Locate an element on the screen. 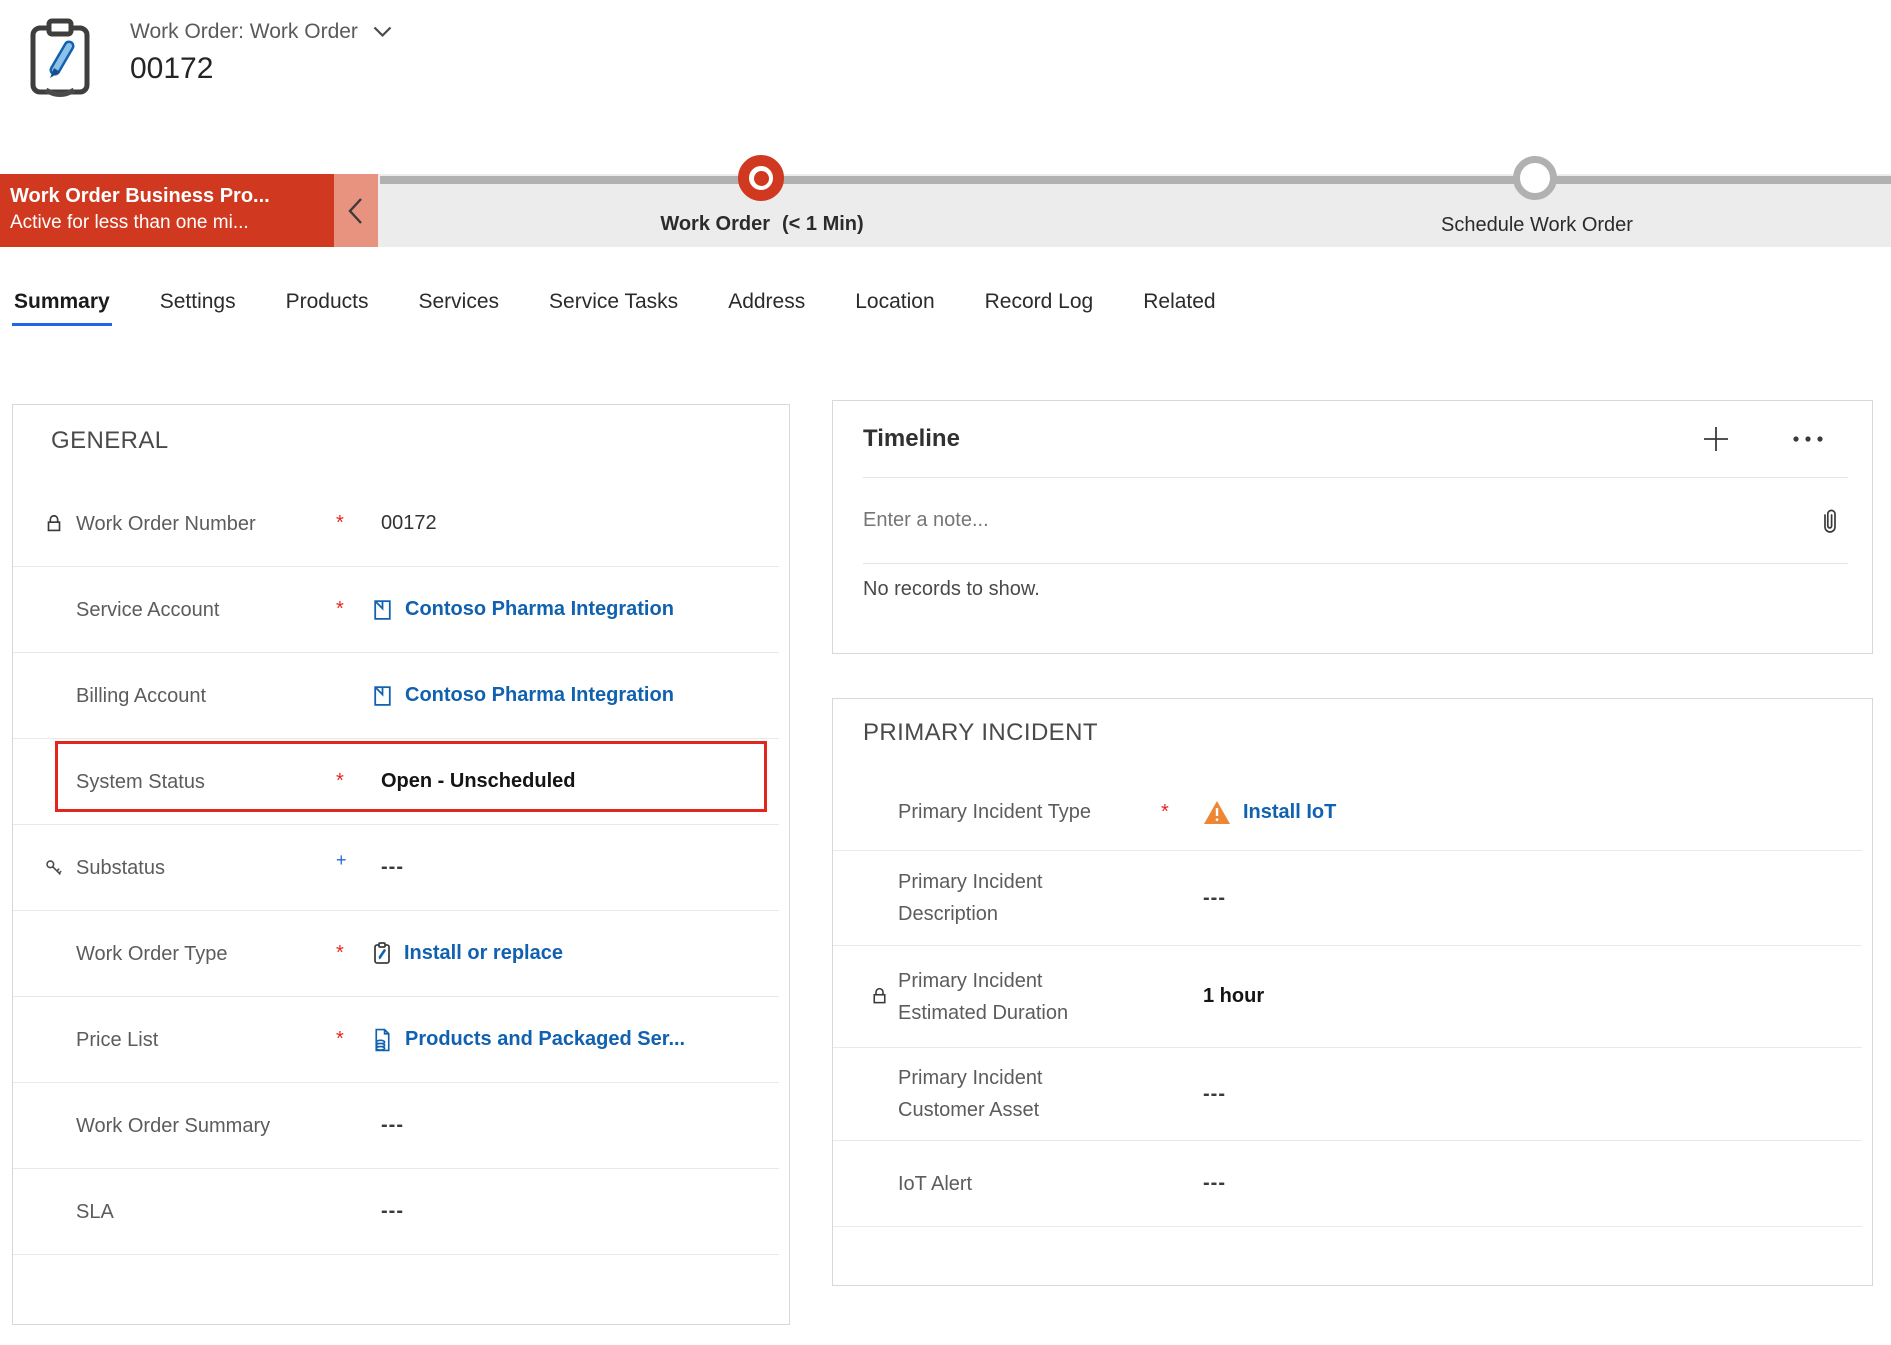 The image size is (1891, 1345). warning-icon is located at coordinates (1217, 812).